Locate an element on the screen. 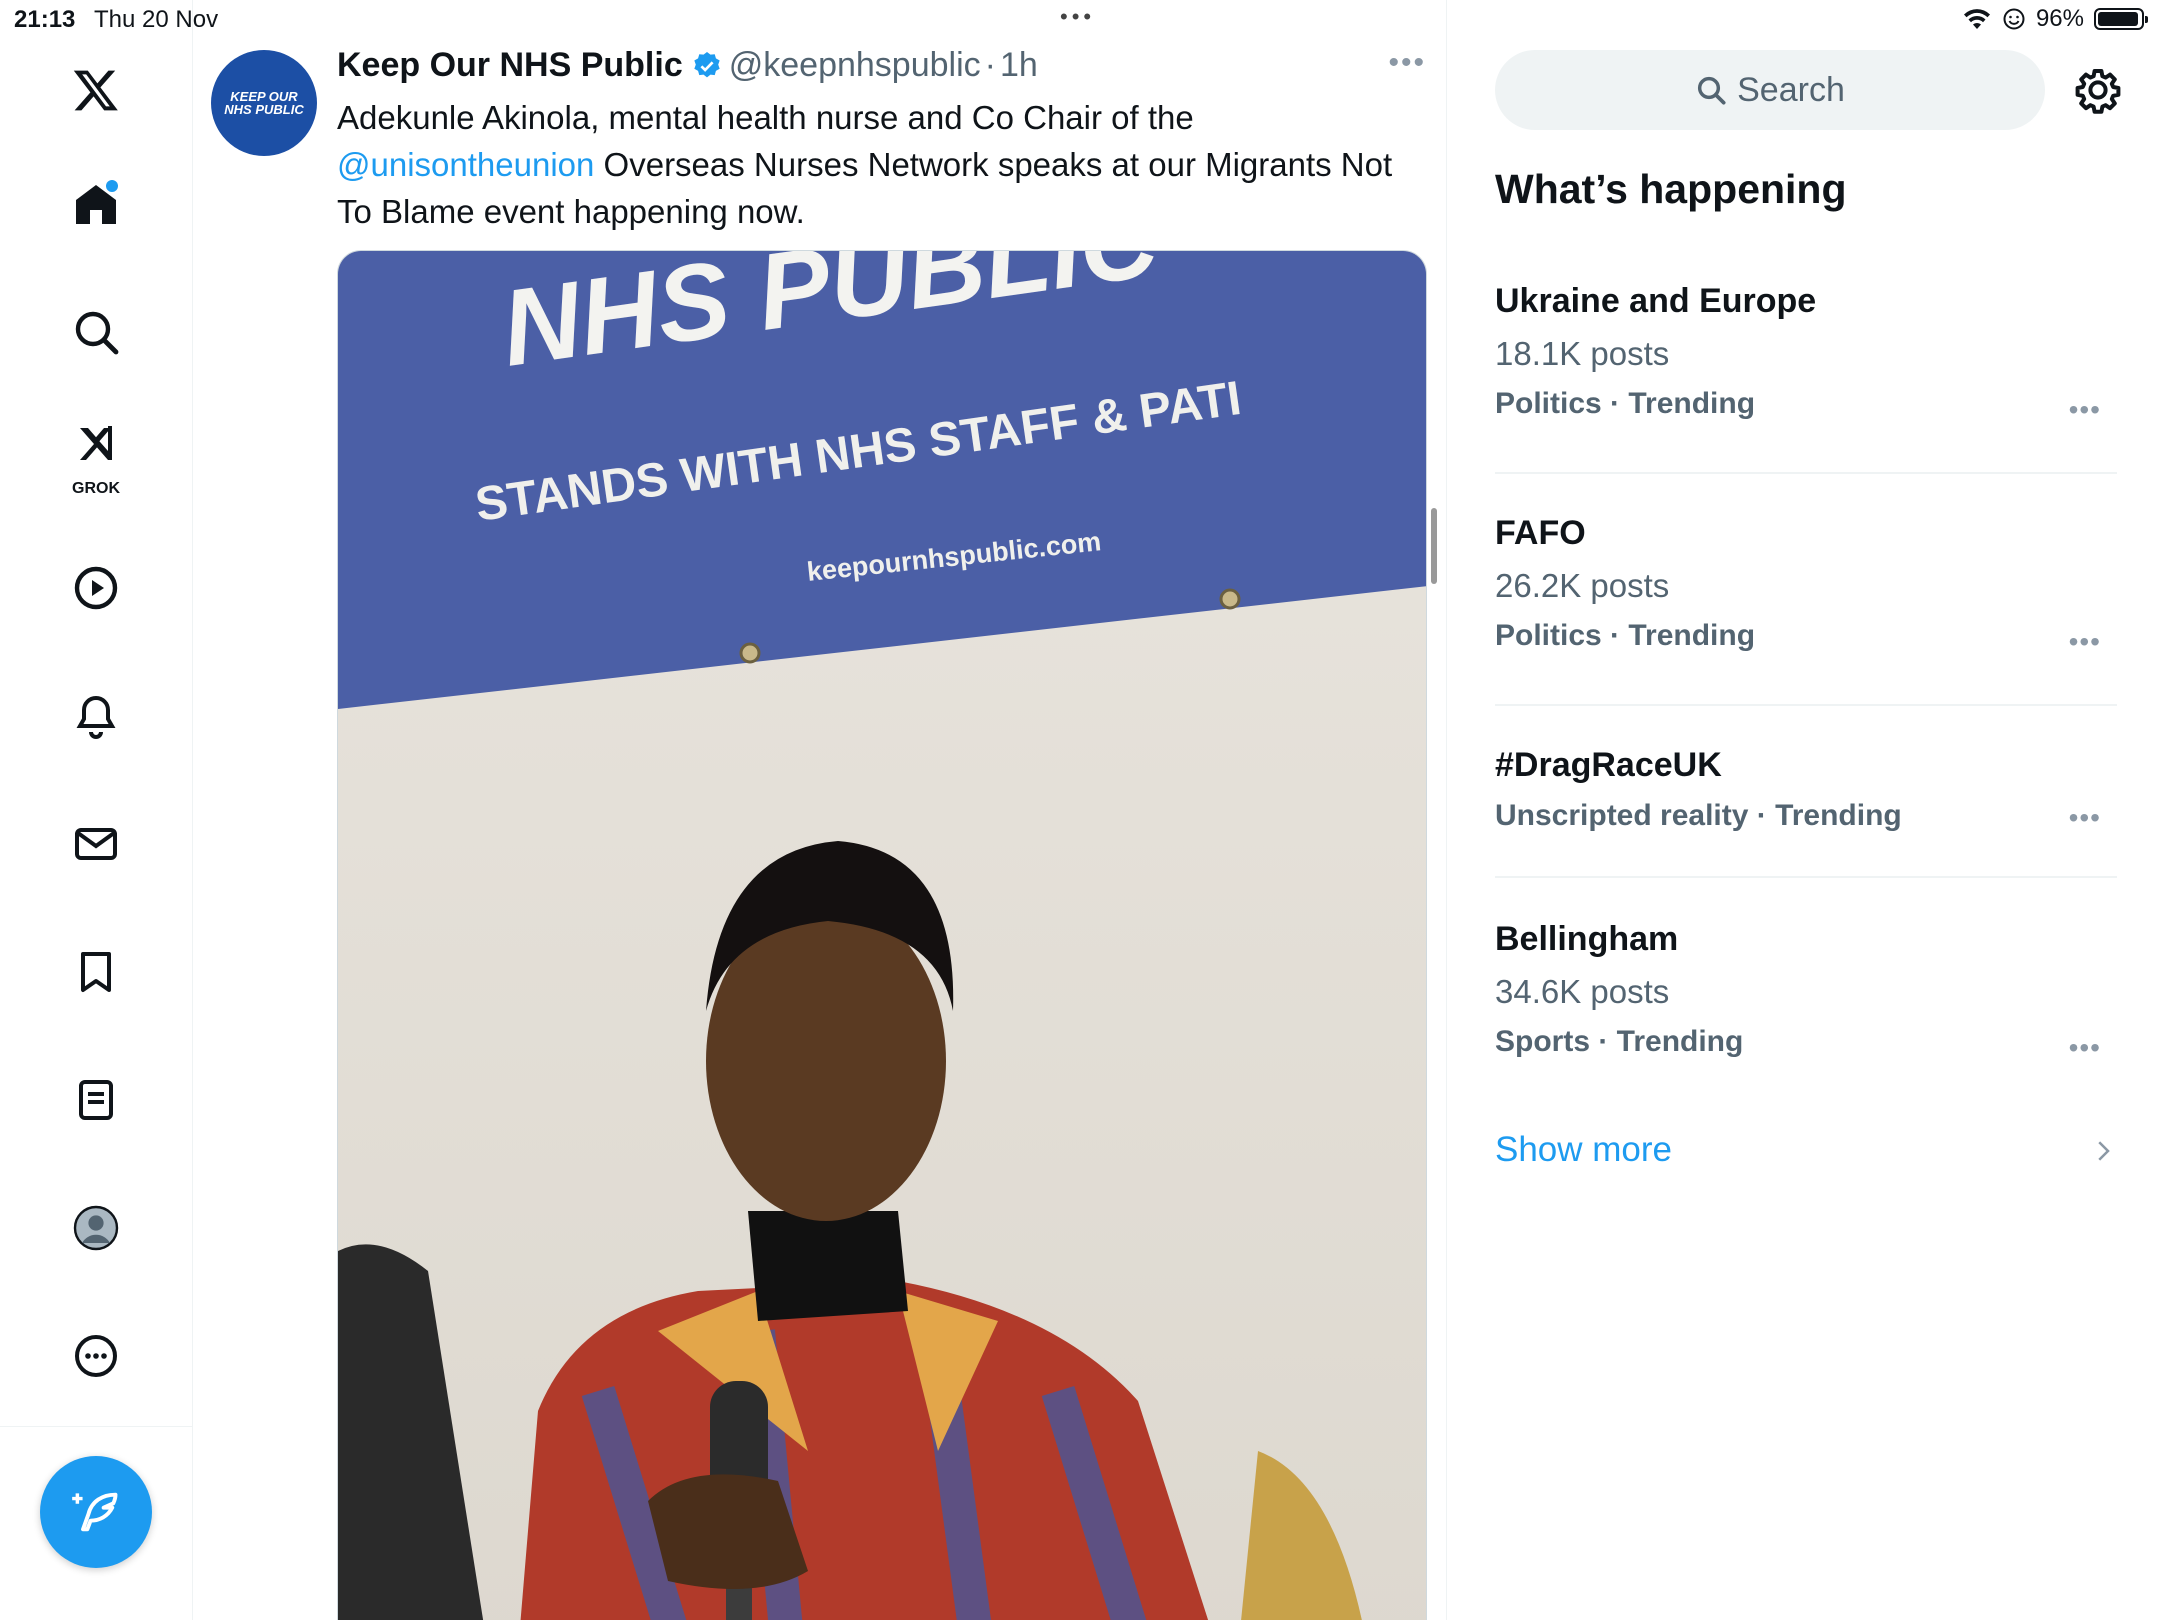 The width and height of the screenshot is (2160, 1620). trend-topic: #DragRaceUK is located at coordinates (1608, 765).